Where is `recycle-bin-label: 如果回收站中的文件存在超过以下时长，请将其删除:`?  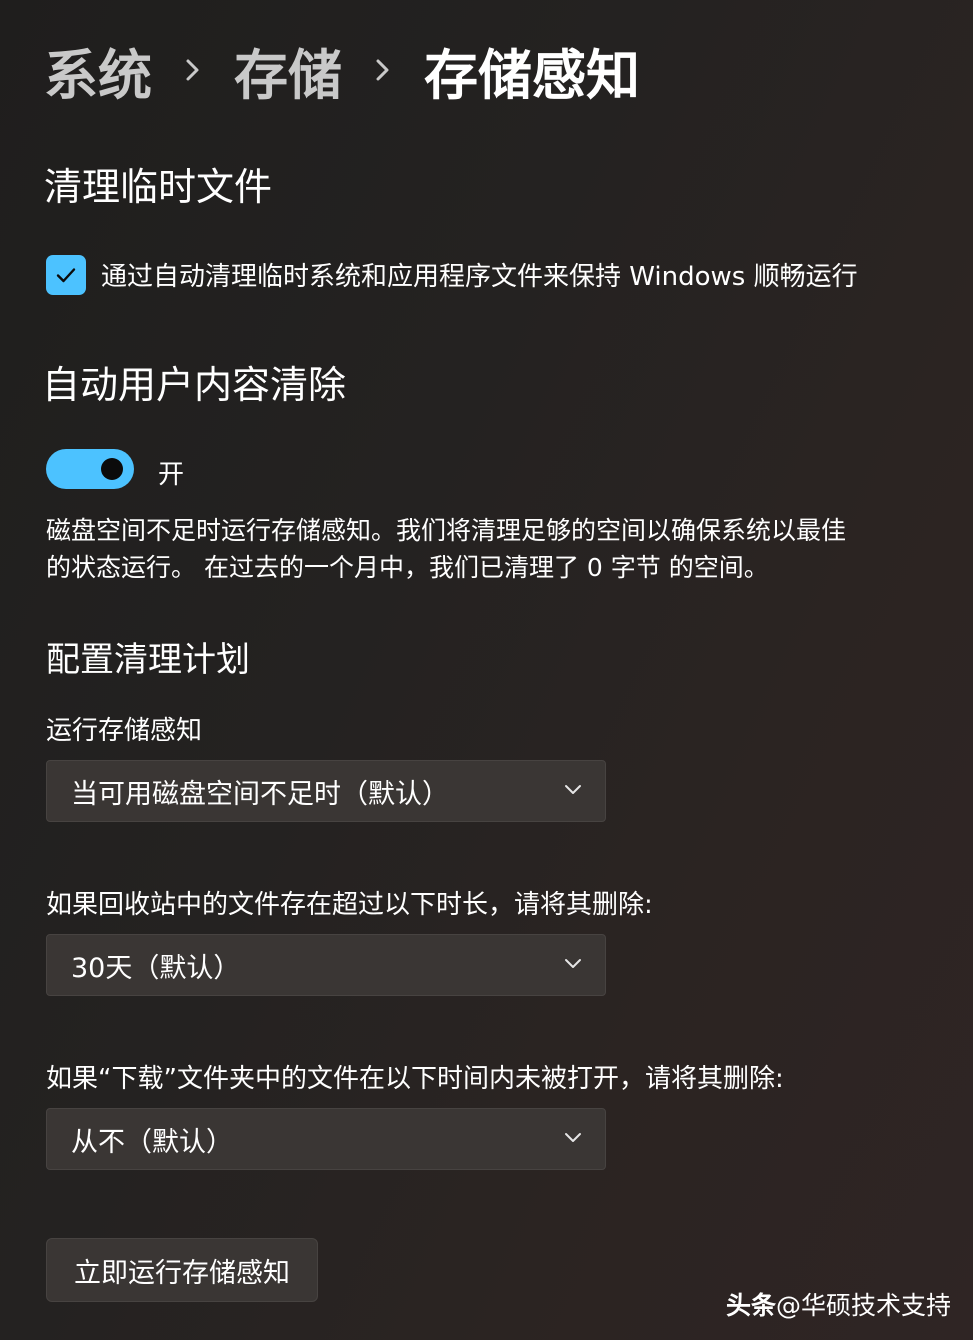
recycle-bin-label: 如果回收站中的文件存在超过以下时长，请将其删除: is located at coordinates (349, 905).